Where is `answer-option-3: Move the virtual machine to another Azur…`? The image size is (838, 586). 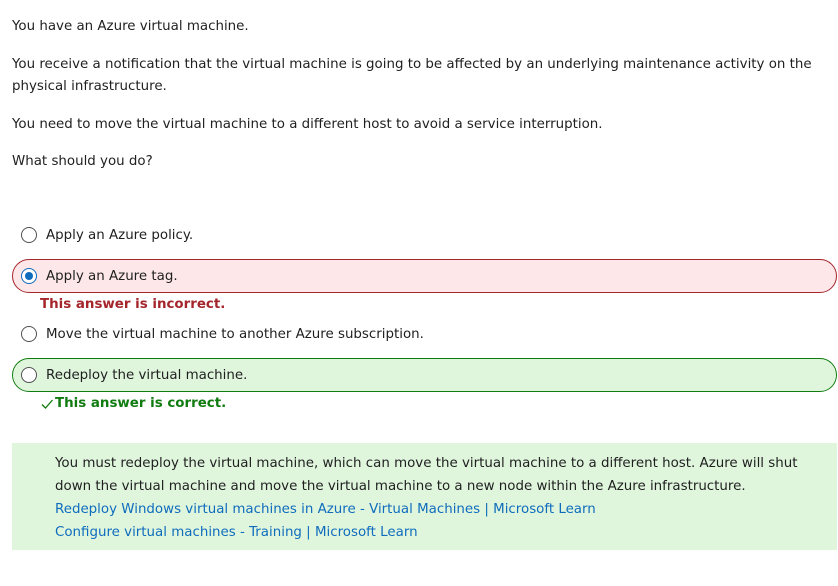
answer-option-3: Move the virtual machine to another Azur… is located at coordinates (424, 334).